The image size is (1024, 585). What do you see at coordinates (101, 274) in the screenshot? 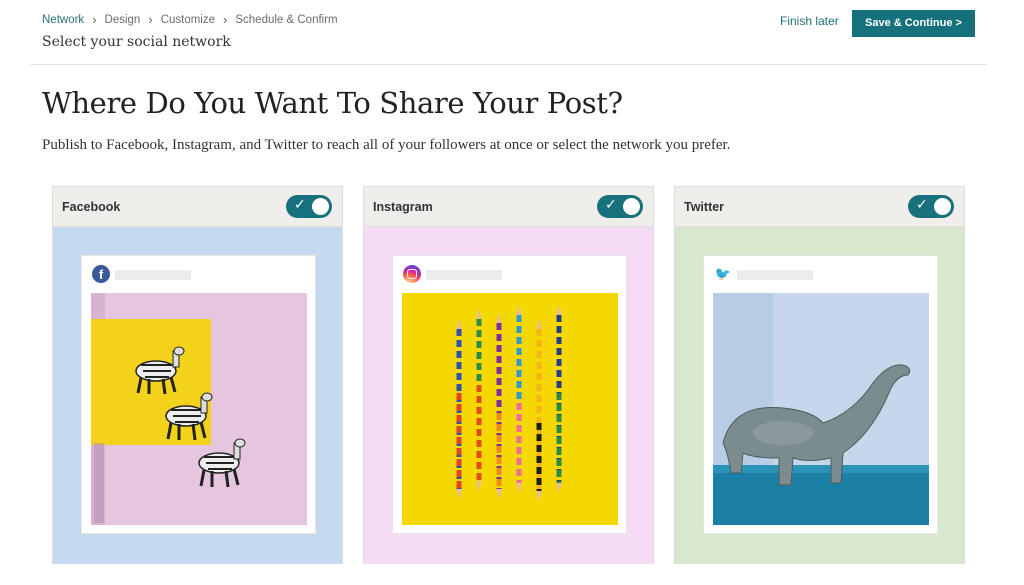
I see `facebook-icon: f` at bounding box center [101, 274].